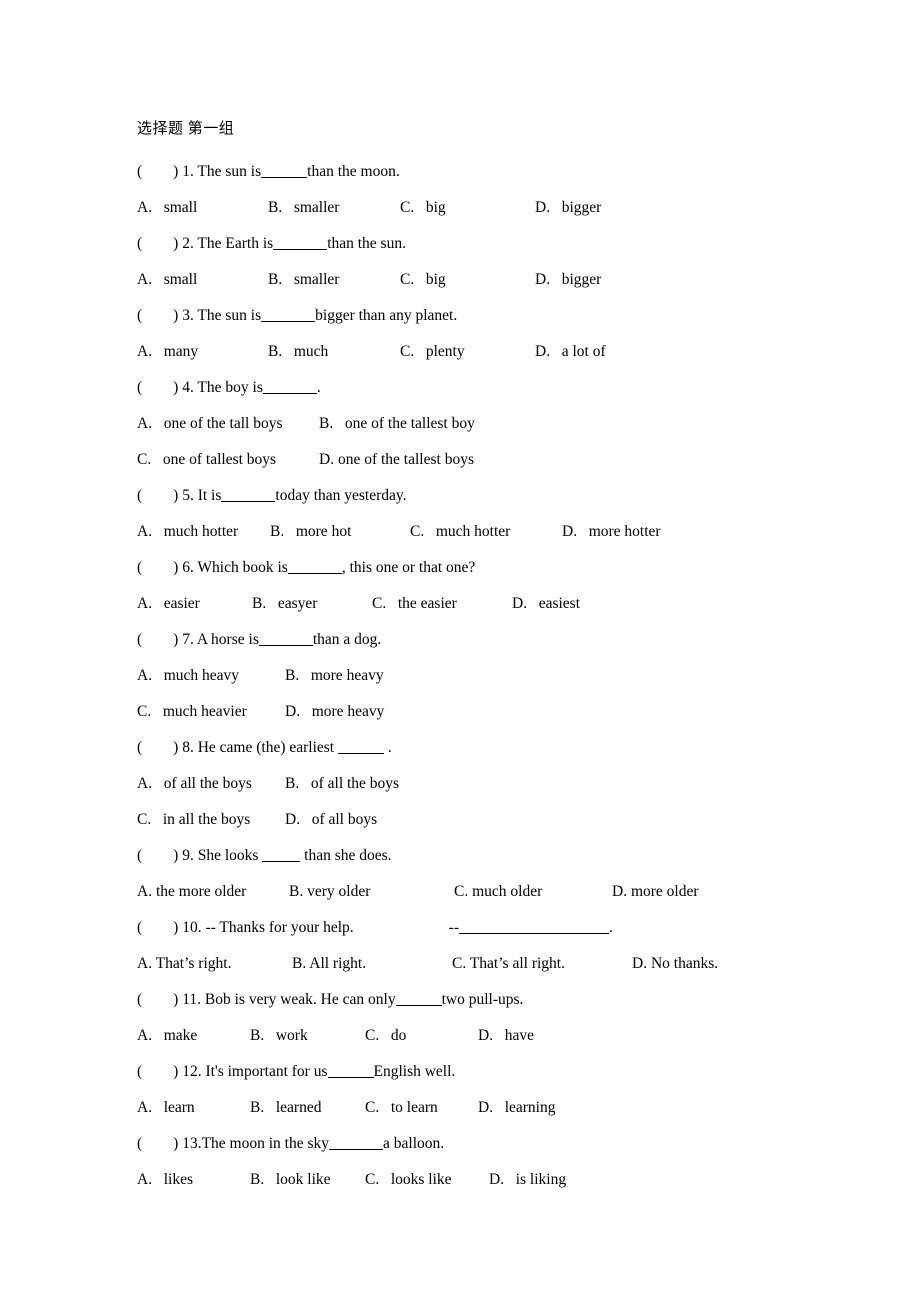 This screenshot has width=920, height=1302. I want to click on option-d: D. learning, so click(517, 1108).